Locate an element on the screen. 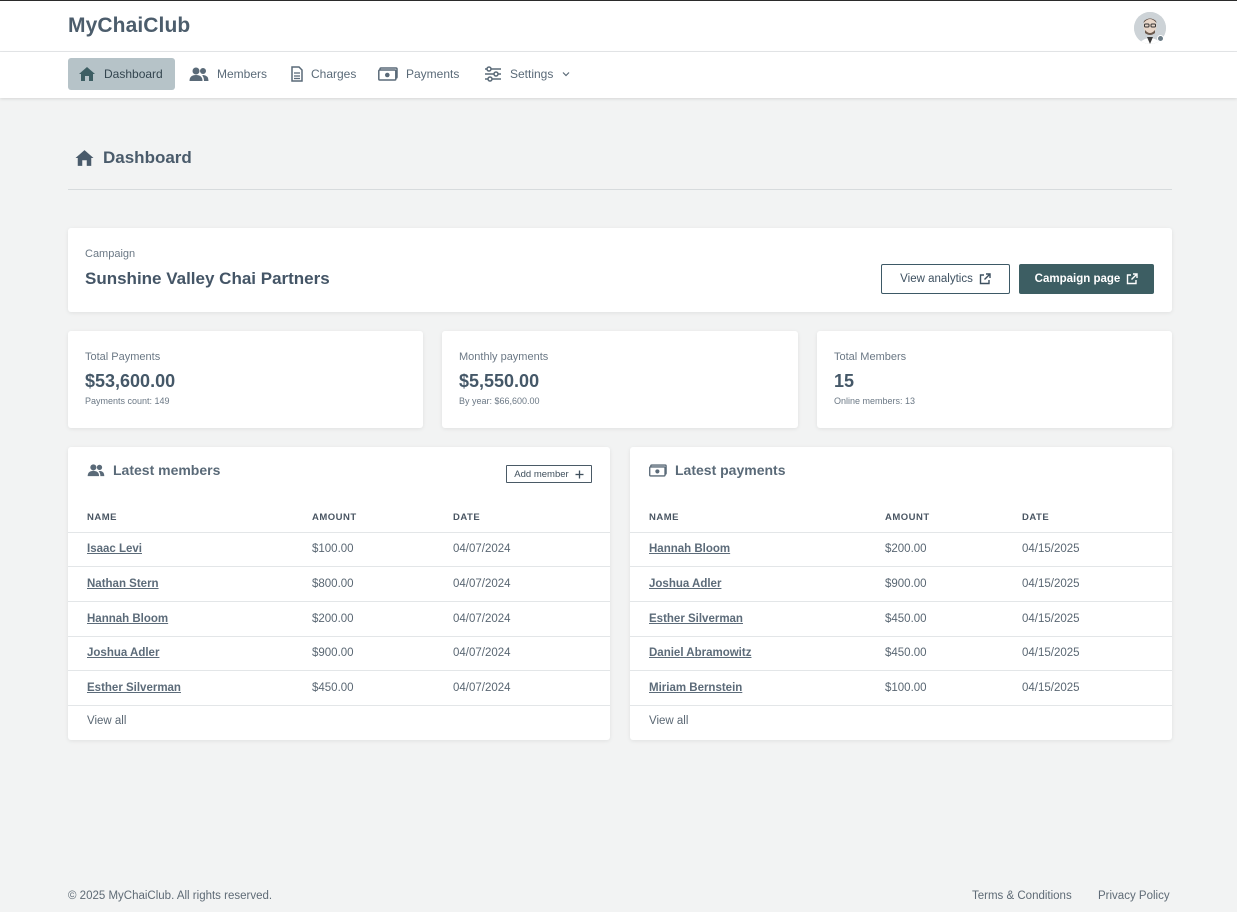 This screenshot has width=1237, height=912. page-title-text: Dashboard is located at coordinates (147, 157).